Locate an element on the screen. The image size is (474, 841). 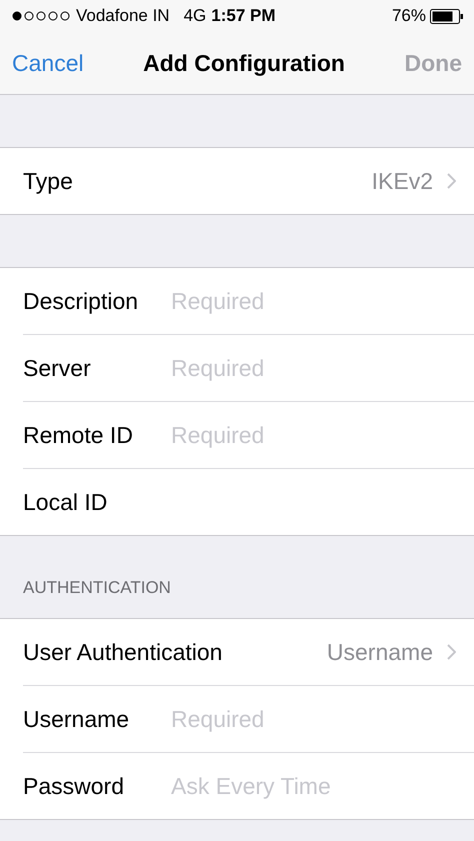
row-label: Server is located at coordinates (57, 368).